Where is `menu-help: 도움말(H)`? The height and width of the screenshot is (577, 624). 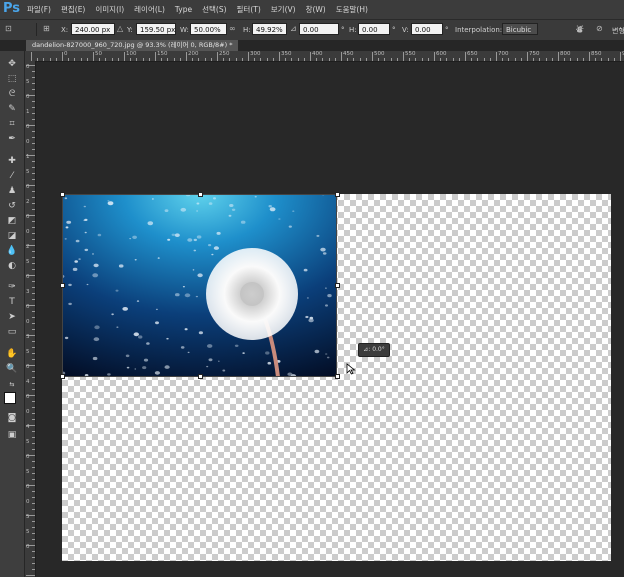
menu-help: 도움말(H) is located at coordinates (352, 9).